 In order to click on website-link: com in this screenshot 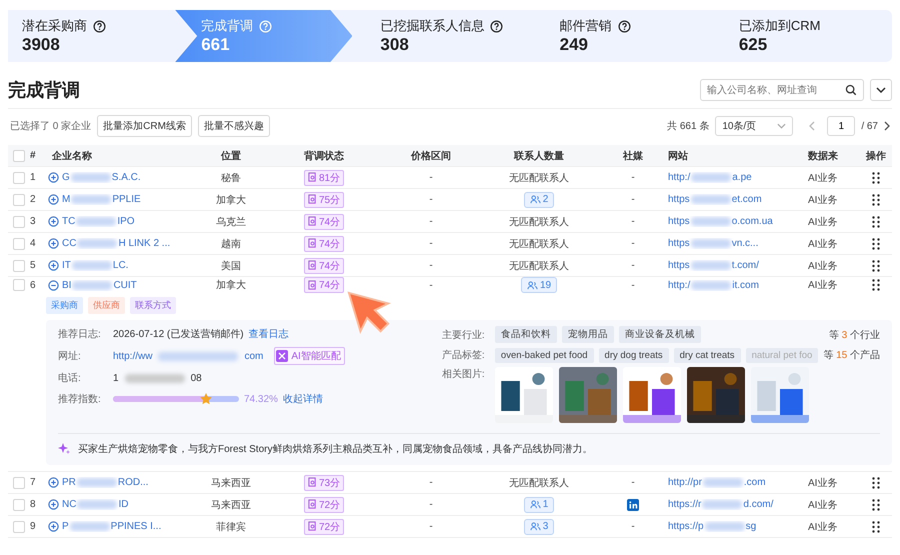, I will do `click(254, 356)`.